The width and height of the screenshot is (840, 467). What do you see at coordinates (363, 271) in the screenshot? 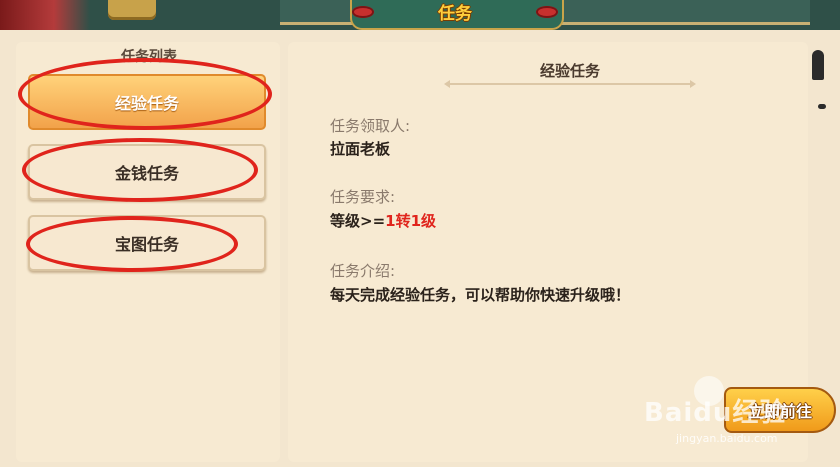
I see `intro-label: 任务介绍:` at bounding box center [363, 271].